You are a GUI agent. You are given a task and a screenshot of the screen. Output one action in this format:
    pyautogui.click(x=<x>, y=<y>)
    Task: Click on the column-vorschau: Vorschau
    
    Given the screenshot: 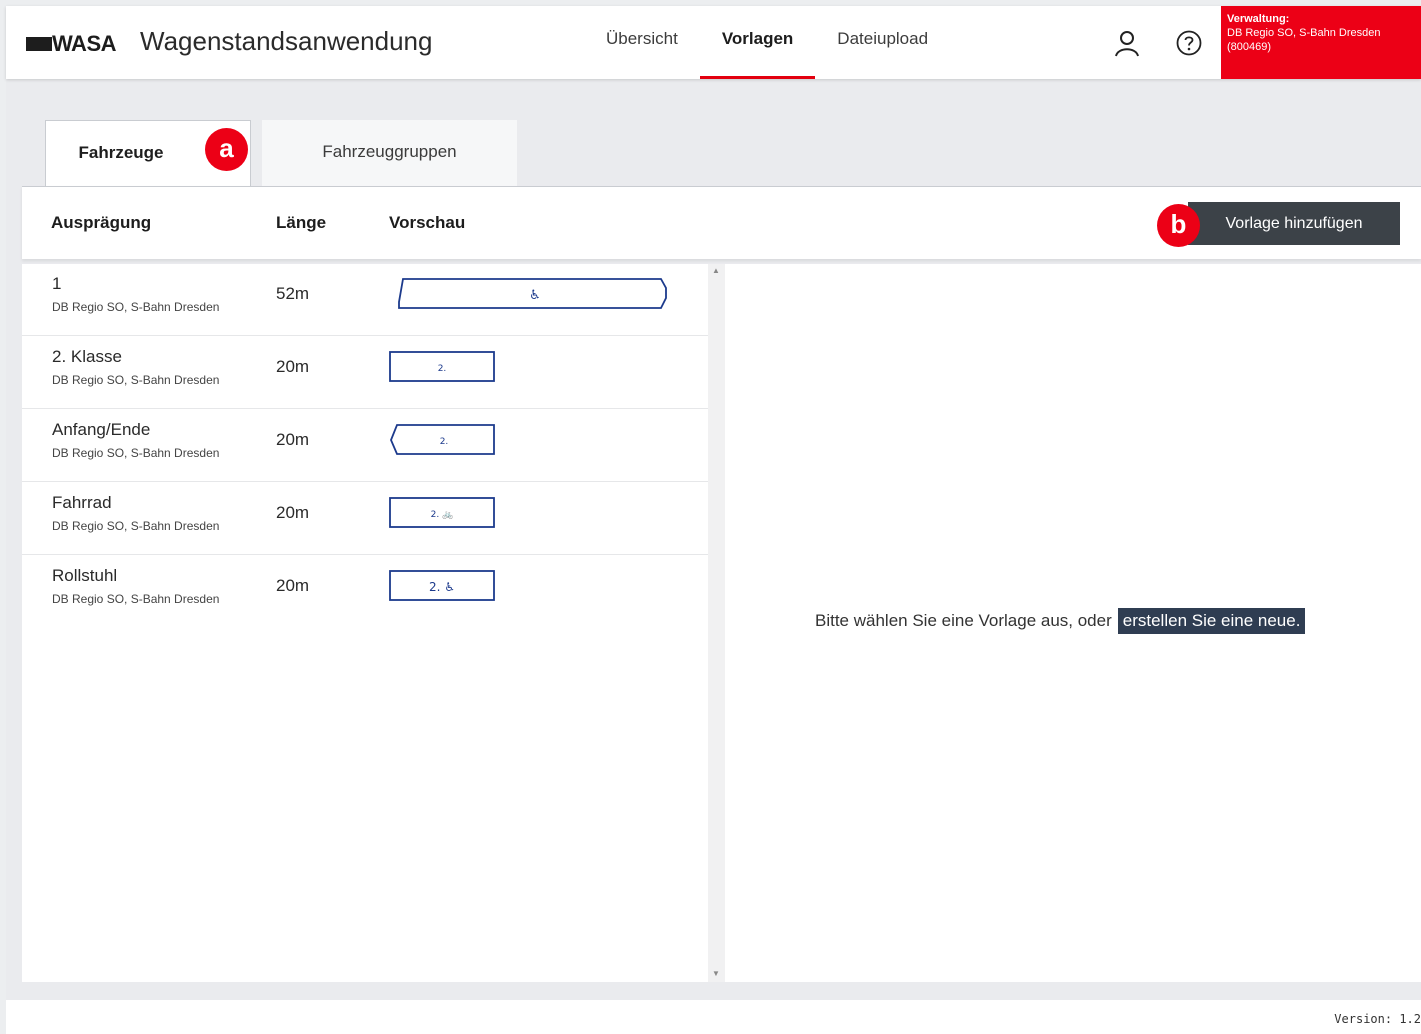 What is the action you would take?
    pyautogui.click(x=427, y=222)
    